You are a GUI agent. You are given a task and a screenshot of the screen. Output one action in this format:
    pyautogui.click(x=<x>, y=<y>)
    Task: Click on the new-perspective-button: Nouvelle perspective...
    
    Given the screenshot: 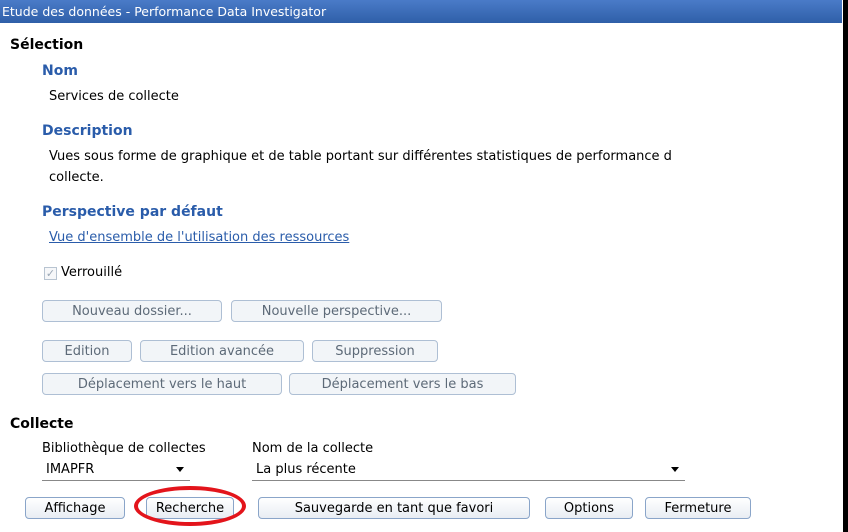 What is the action you would take?
    pyautogui.click(x=336, y=311)
    